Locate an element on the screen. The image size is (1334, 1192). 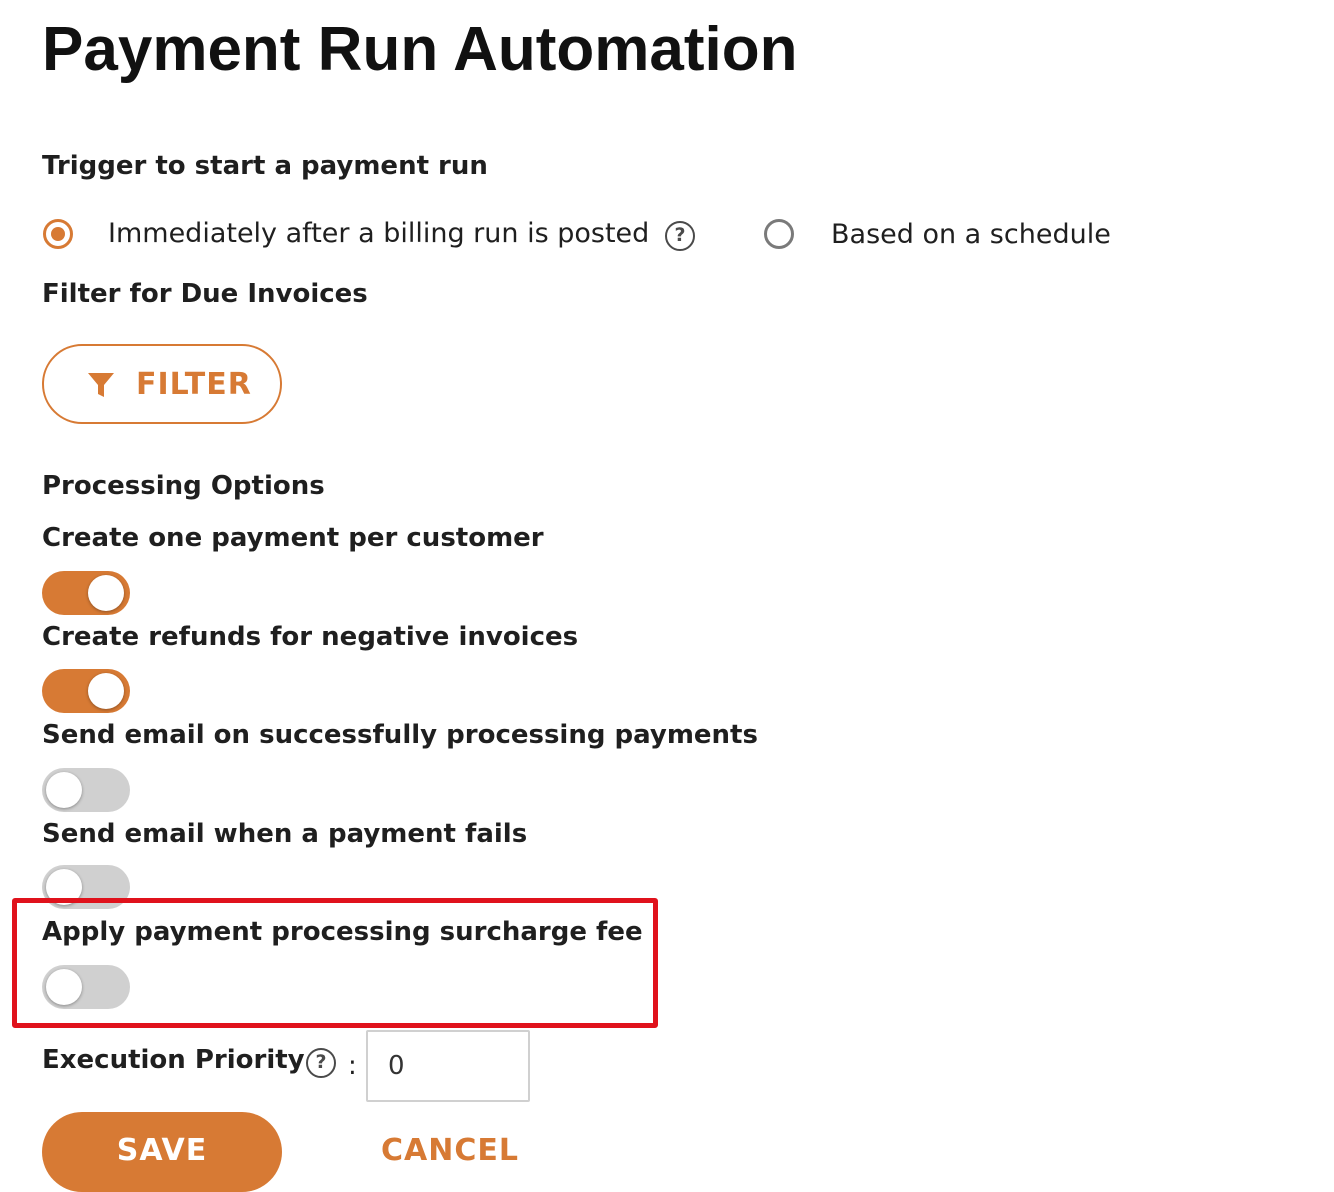
save-button-label: SAVE is located at coordinates (162, 1150).